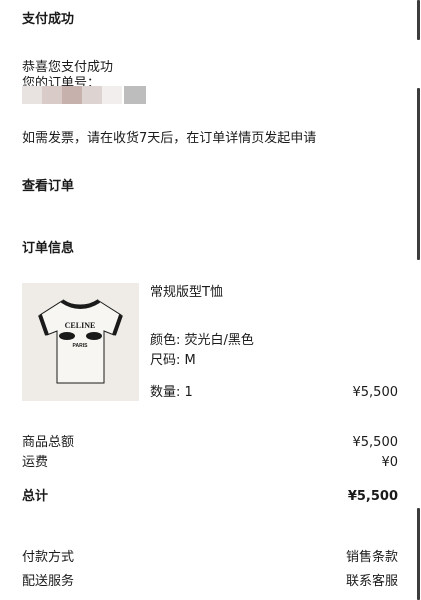 This screenshot has width=421, height=600. I want to click on shipping-label: 运费, so click(35, 462).